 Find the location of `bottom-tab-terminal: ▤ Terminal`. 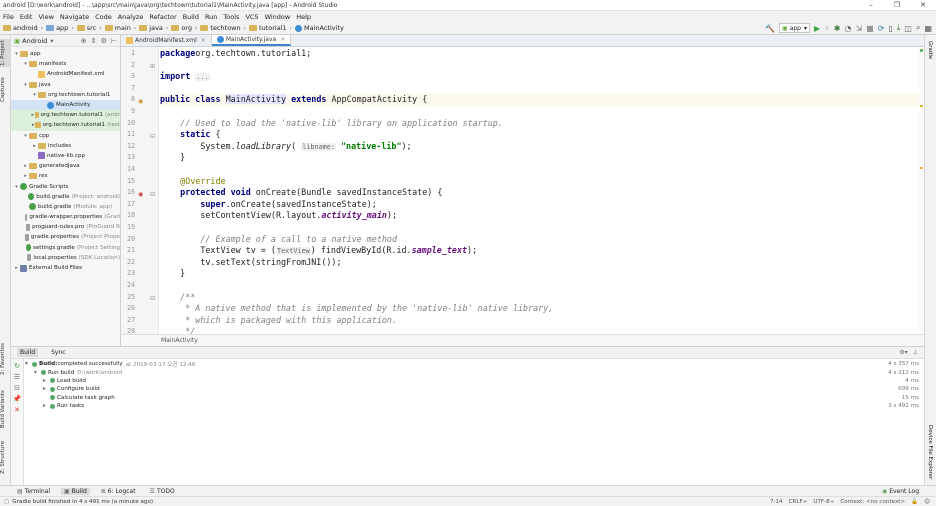

bottom-tab-terminal: ▤ Terminal is located at coordinates (33, 491).